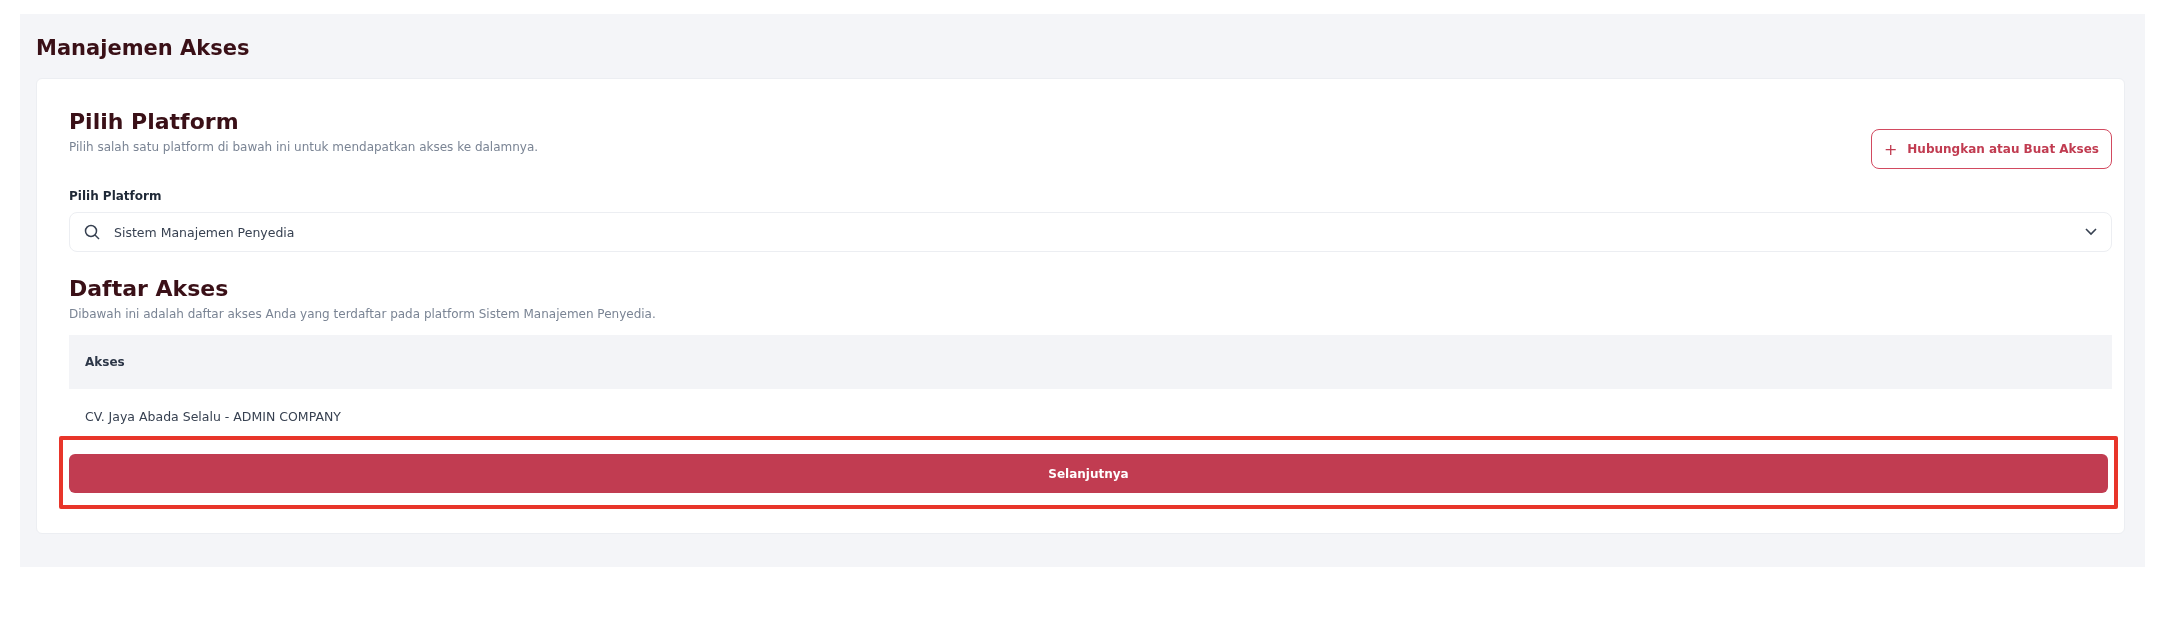 The image size is (2180, 620). I want to click on section-title: Pilih Platform, so click(154, 121).